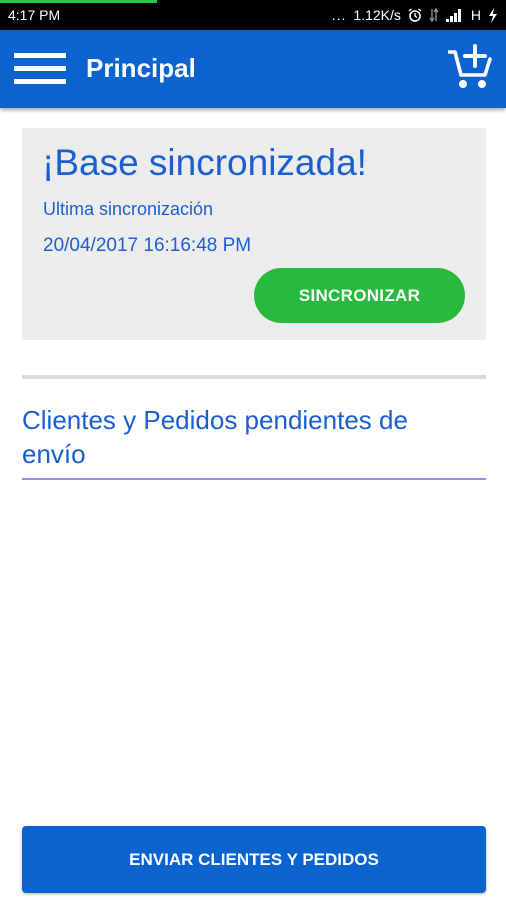 The image size is (506, 900). Describe the element at coordinates (204, 162) in the screenshot. I see `sync-status-title: ¡Base sincronizada!` at that location.